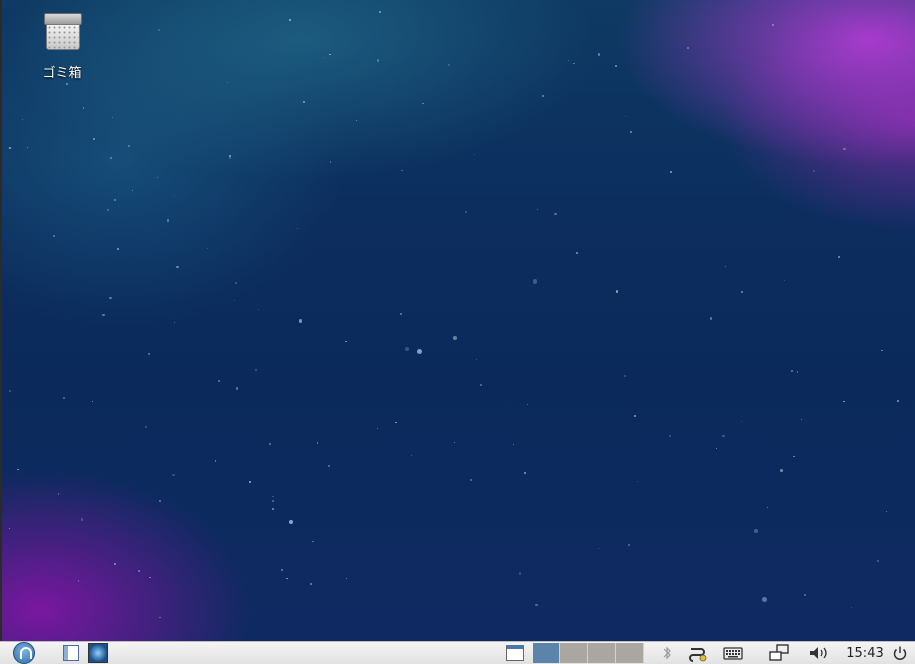  Describe the element at coordinates (1, 320) in the screenshot. I see `desktop-left-edge` at that location.